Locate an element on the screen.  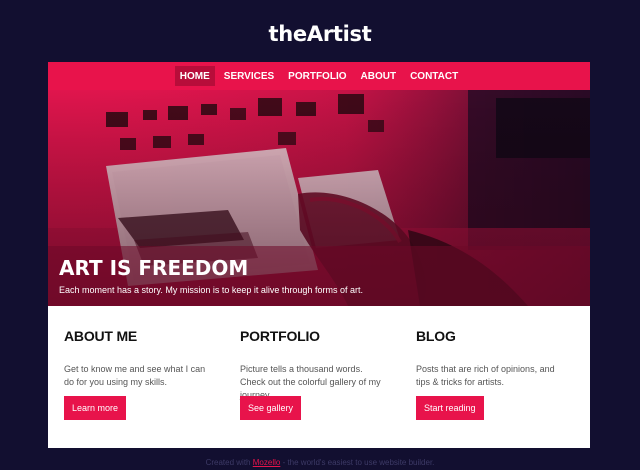
see-gallery-button: See gallery is located at coordinates (271, 408).